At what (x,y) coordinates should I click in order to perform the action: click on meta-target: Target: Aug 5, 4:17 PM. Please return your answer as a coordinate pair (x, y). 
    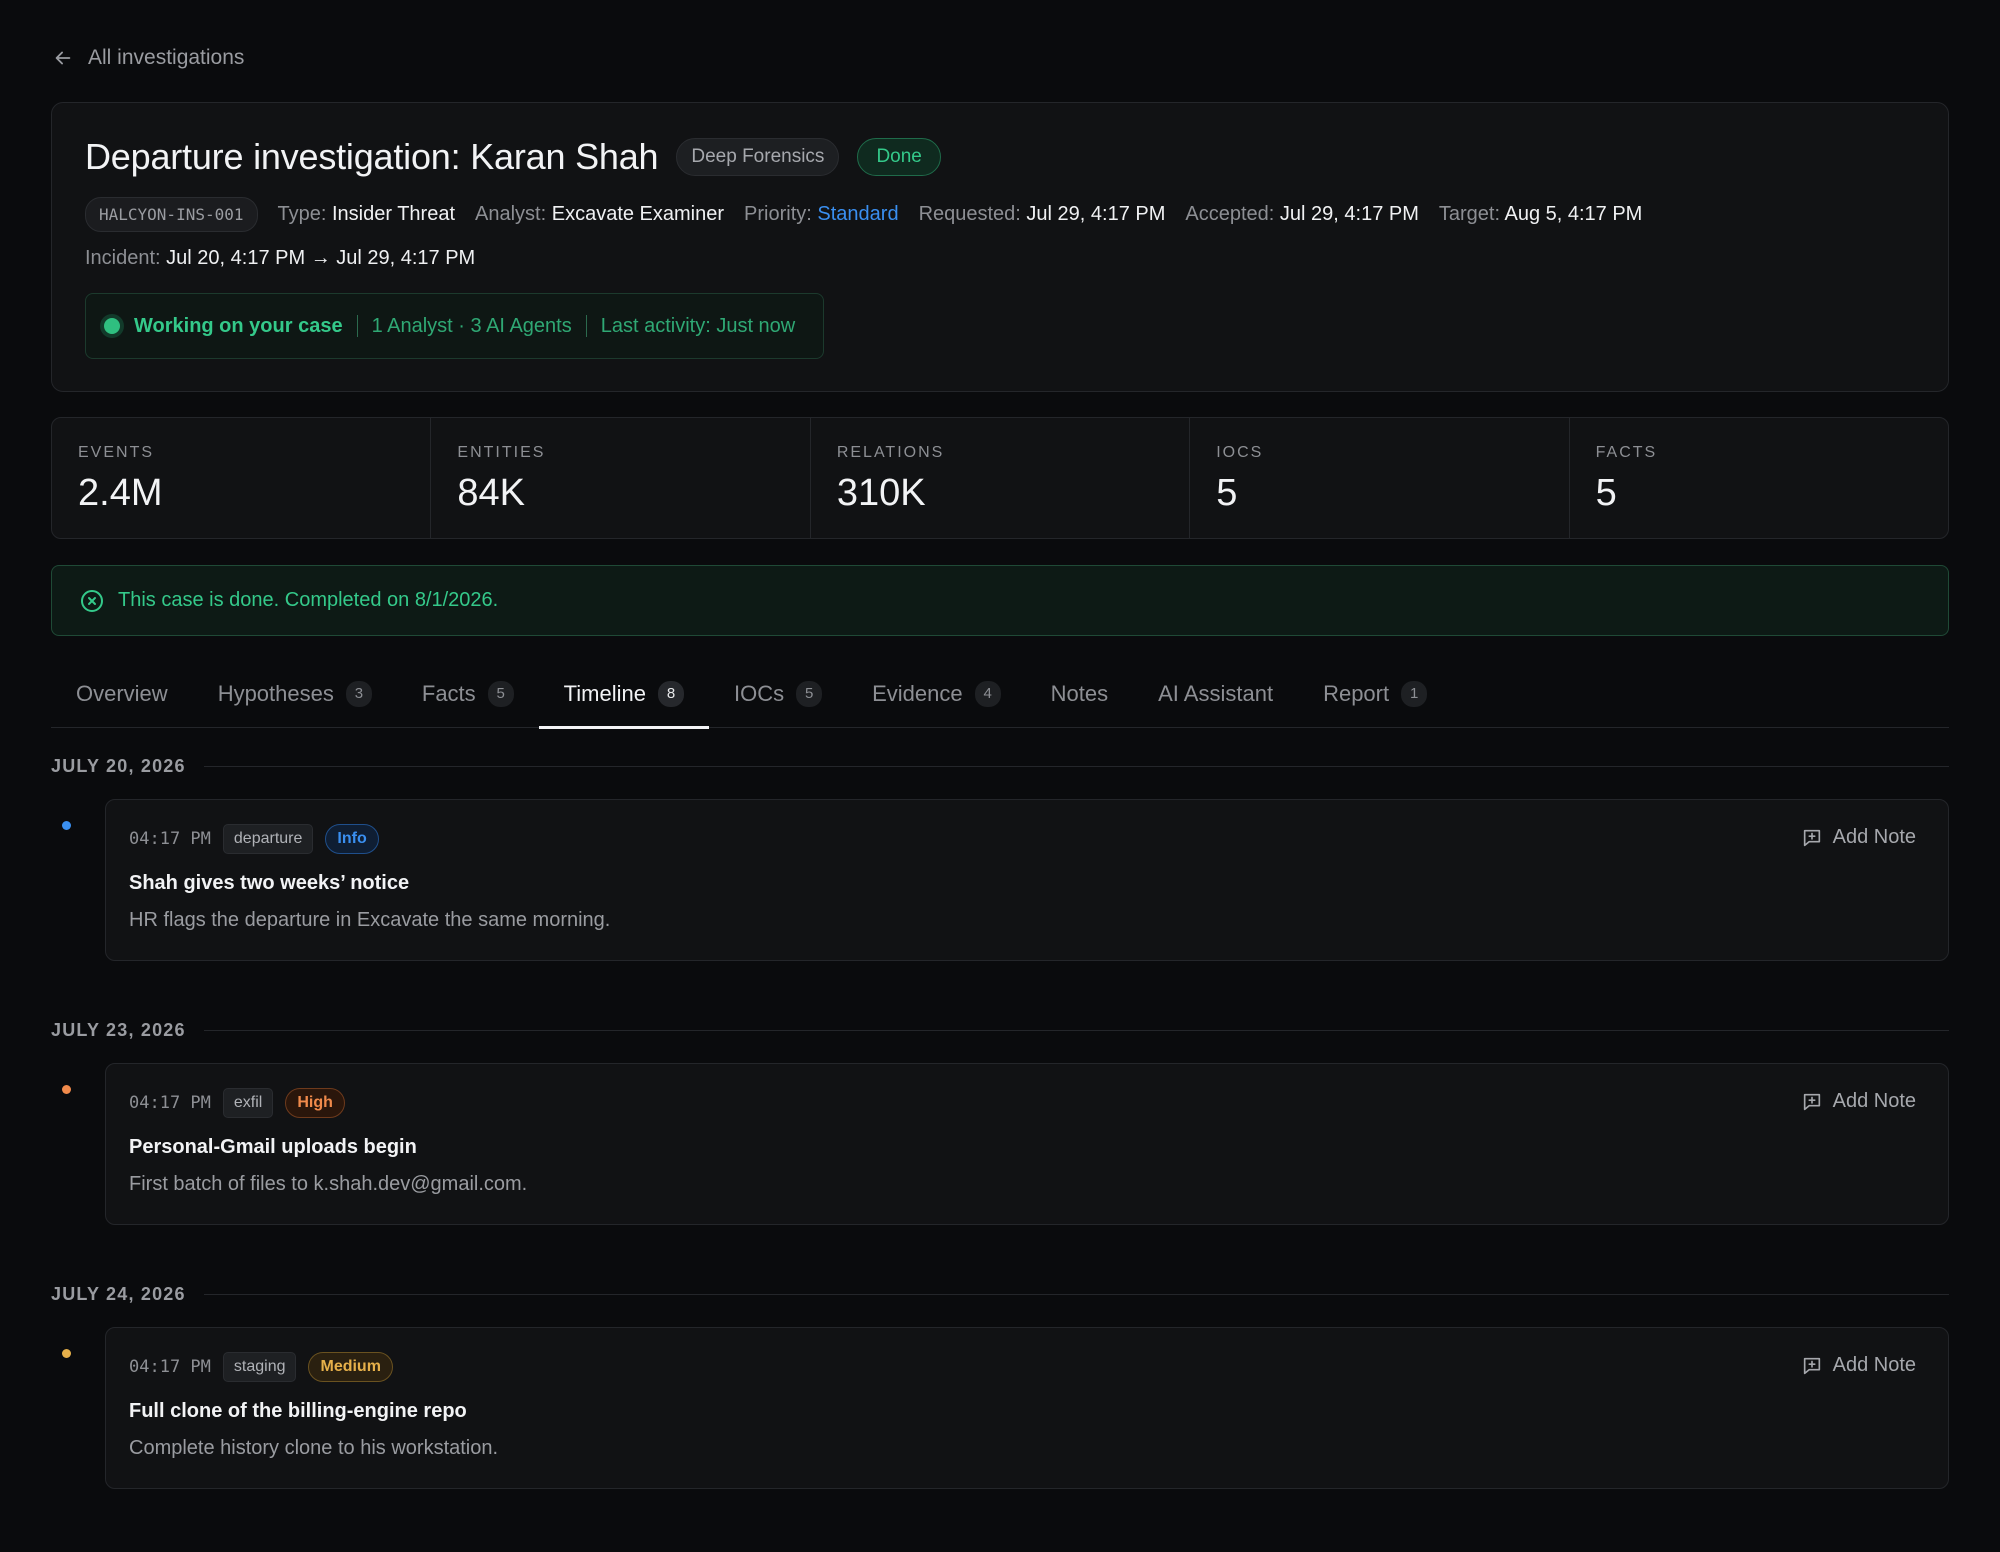
    Looking at the image, I should click on (1540, 214).